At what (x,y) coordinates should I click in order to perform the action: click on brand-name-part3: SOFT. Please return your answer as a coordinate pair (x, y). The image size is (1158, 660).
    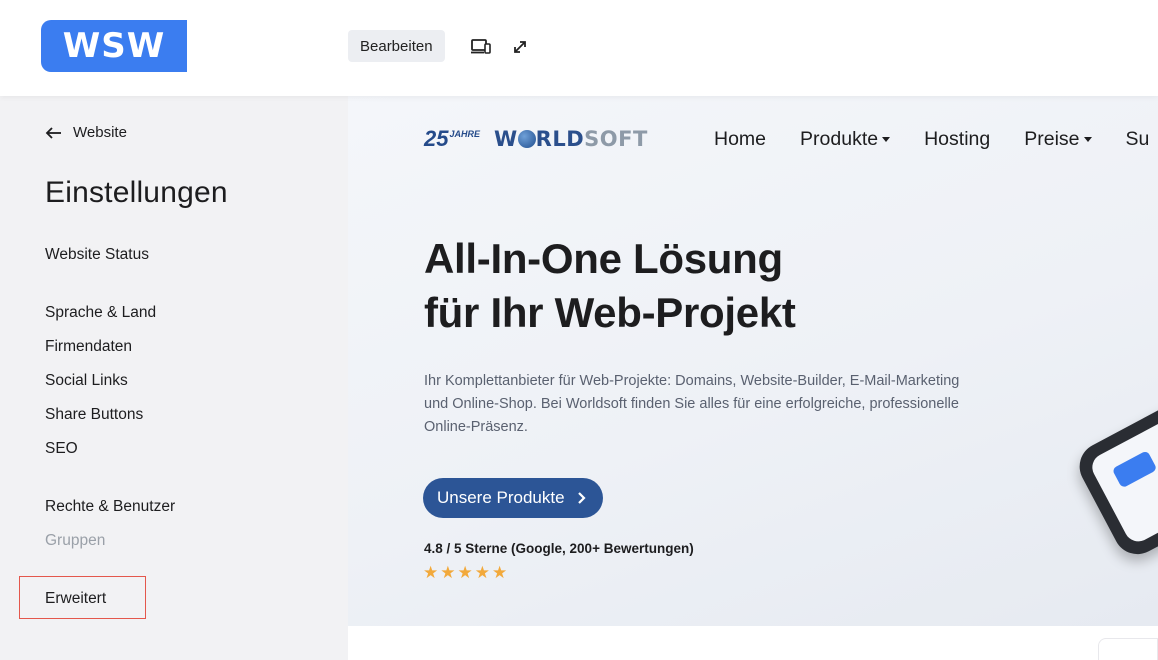
    Looking at the image, I should click on (616, 139).